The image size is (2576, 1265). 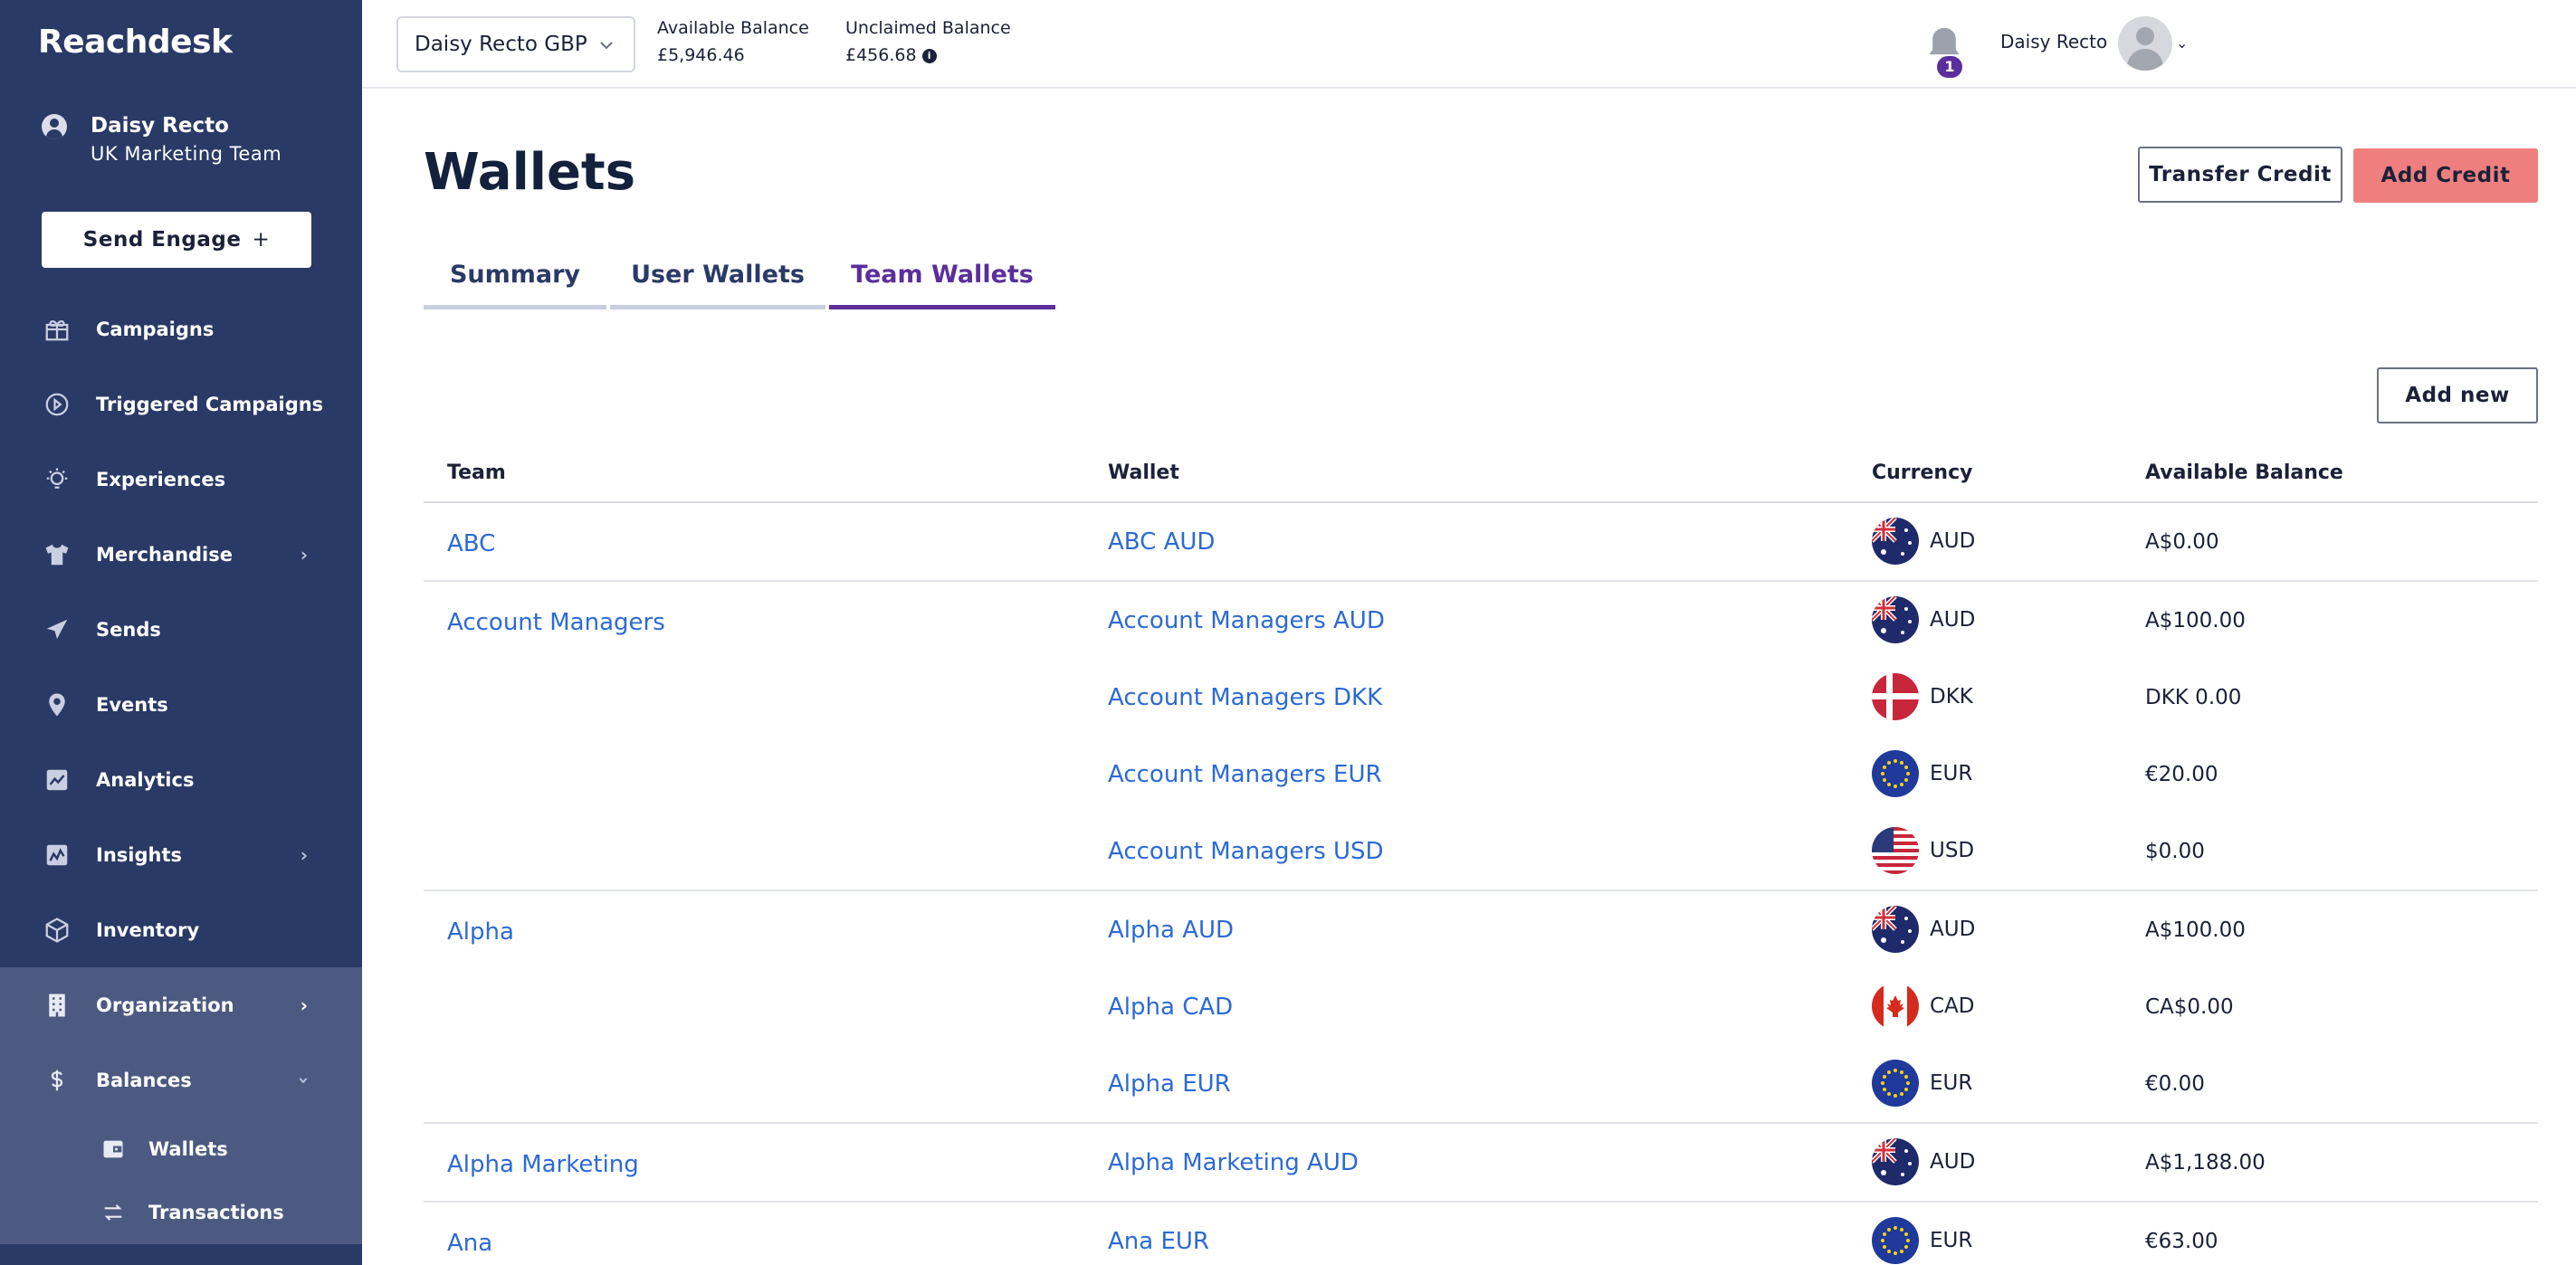 What do you see at coordinates (2457, 395) in the screenshot?
I see `add-new-button: Add new` at bounding box center [2457, 395].